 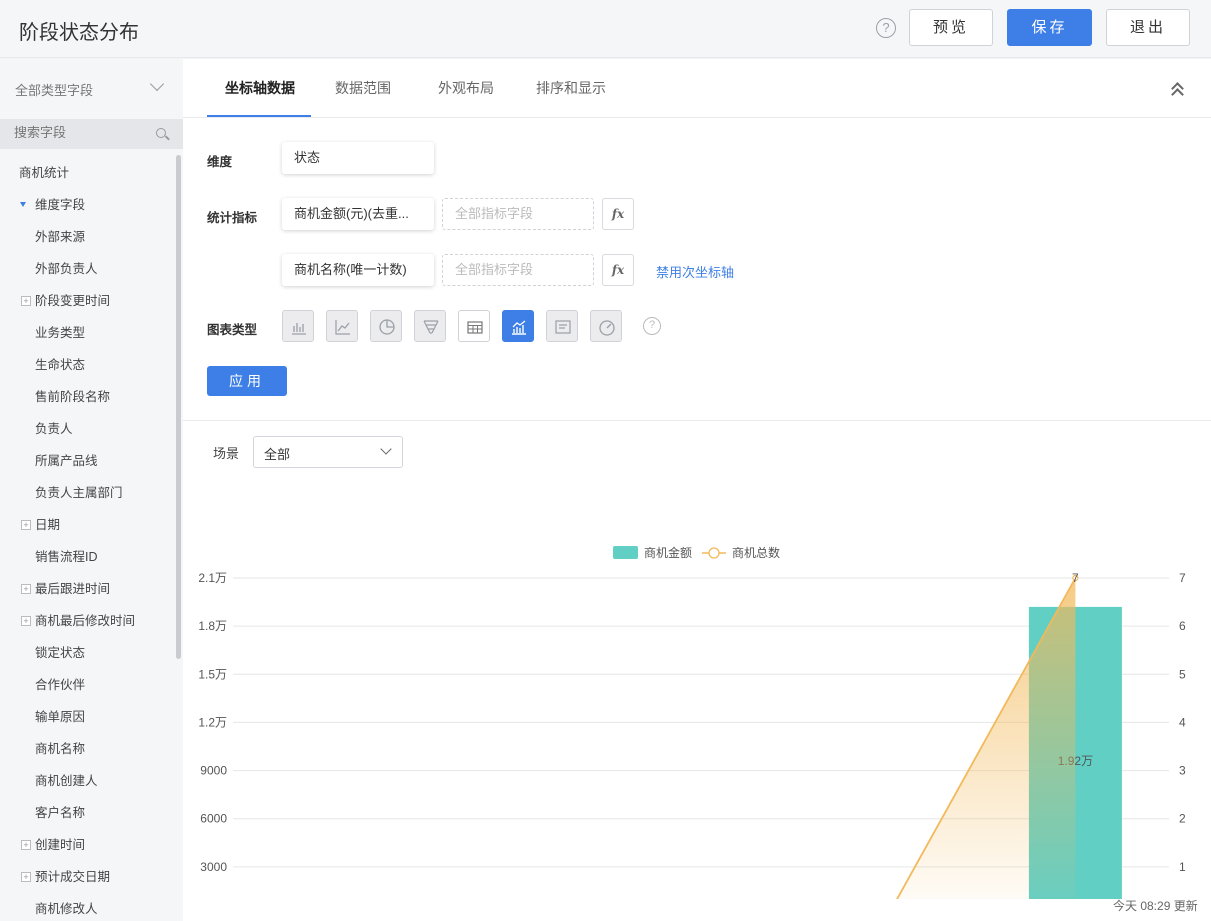 I want to click on sidebar-field-label: 外部来源, so click(x=60, y=237).